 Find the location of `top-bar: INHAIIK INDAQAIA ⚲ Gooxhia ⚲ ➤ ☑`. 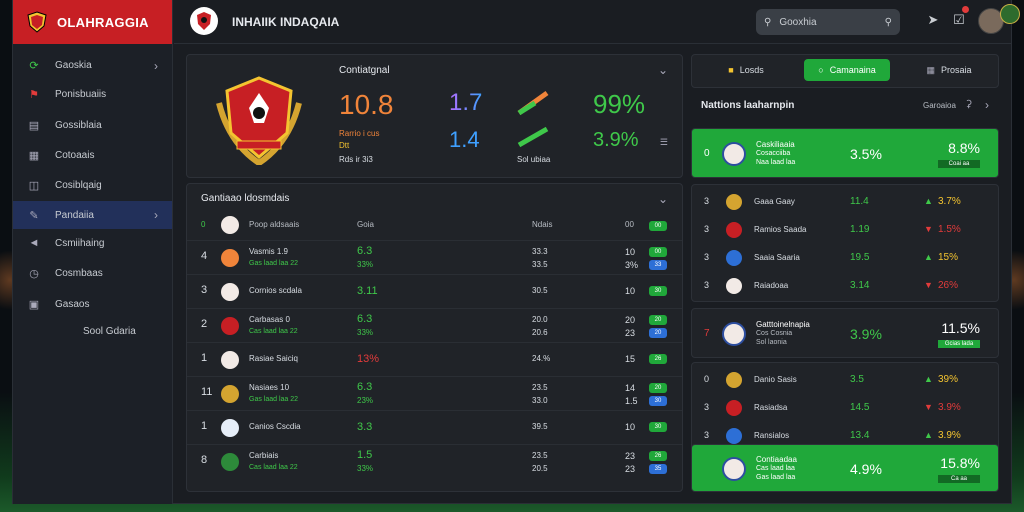

top-bar: INHAIIK INDAQAIA ⚲ Gooxhia ⚲ ➤ ☑ is located at coordinates (597, 22).